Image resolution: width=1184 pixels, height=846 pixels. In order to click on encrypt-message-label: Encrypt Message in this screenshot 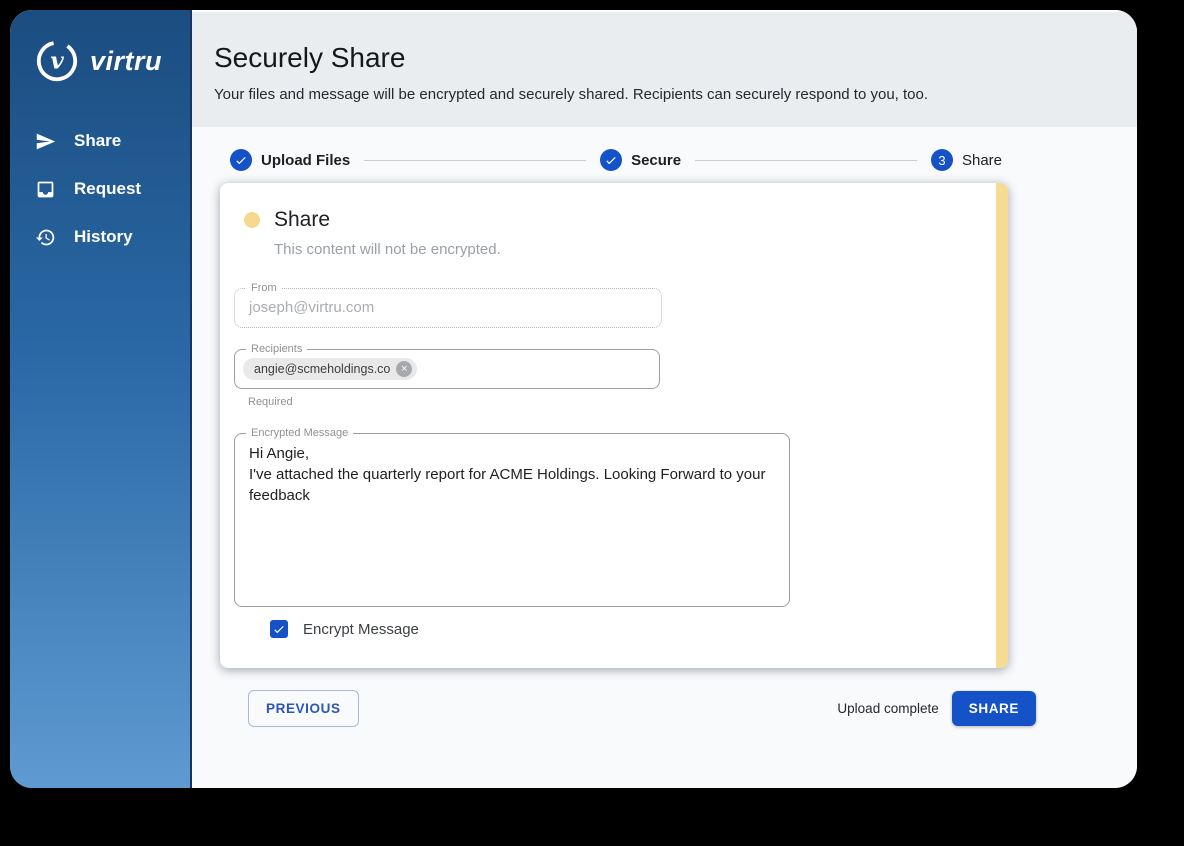, I will do `click(361, 629)`.